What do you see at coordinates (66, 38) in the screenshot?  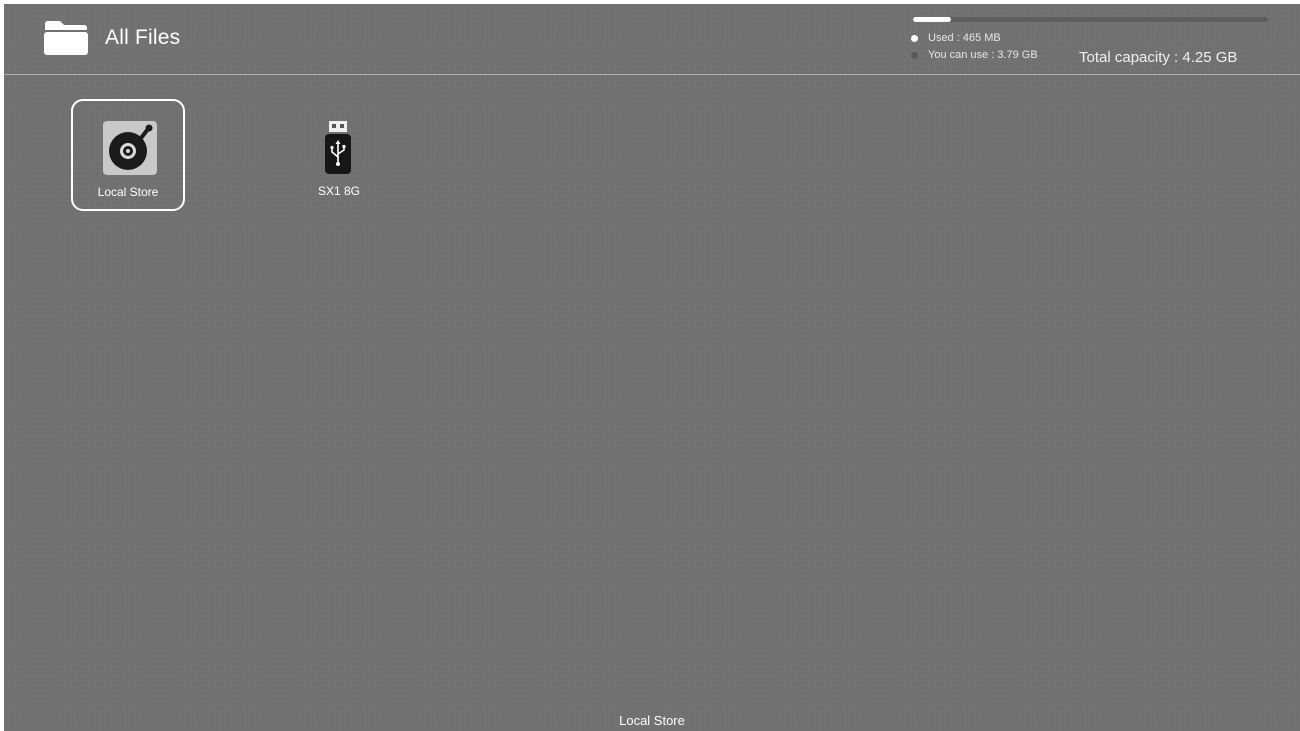 I see `folder-icon` at bounding box center [66, 38].